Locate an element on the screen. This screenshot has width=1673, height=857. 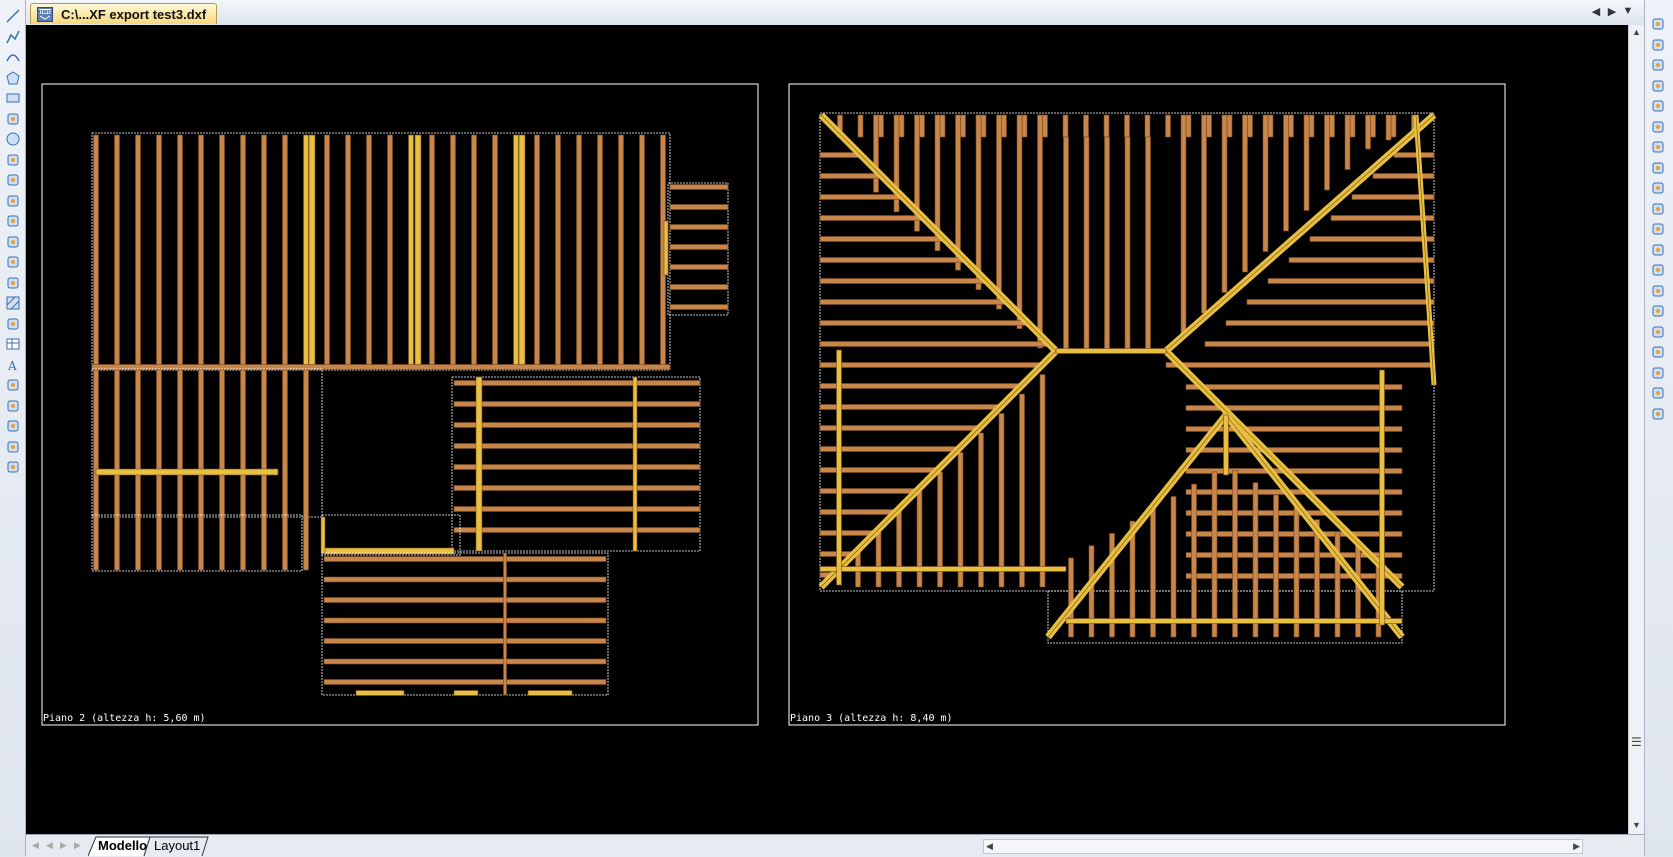
table-icon is located at coordinates (13, 344).